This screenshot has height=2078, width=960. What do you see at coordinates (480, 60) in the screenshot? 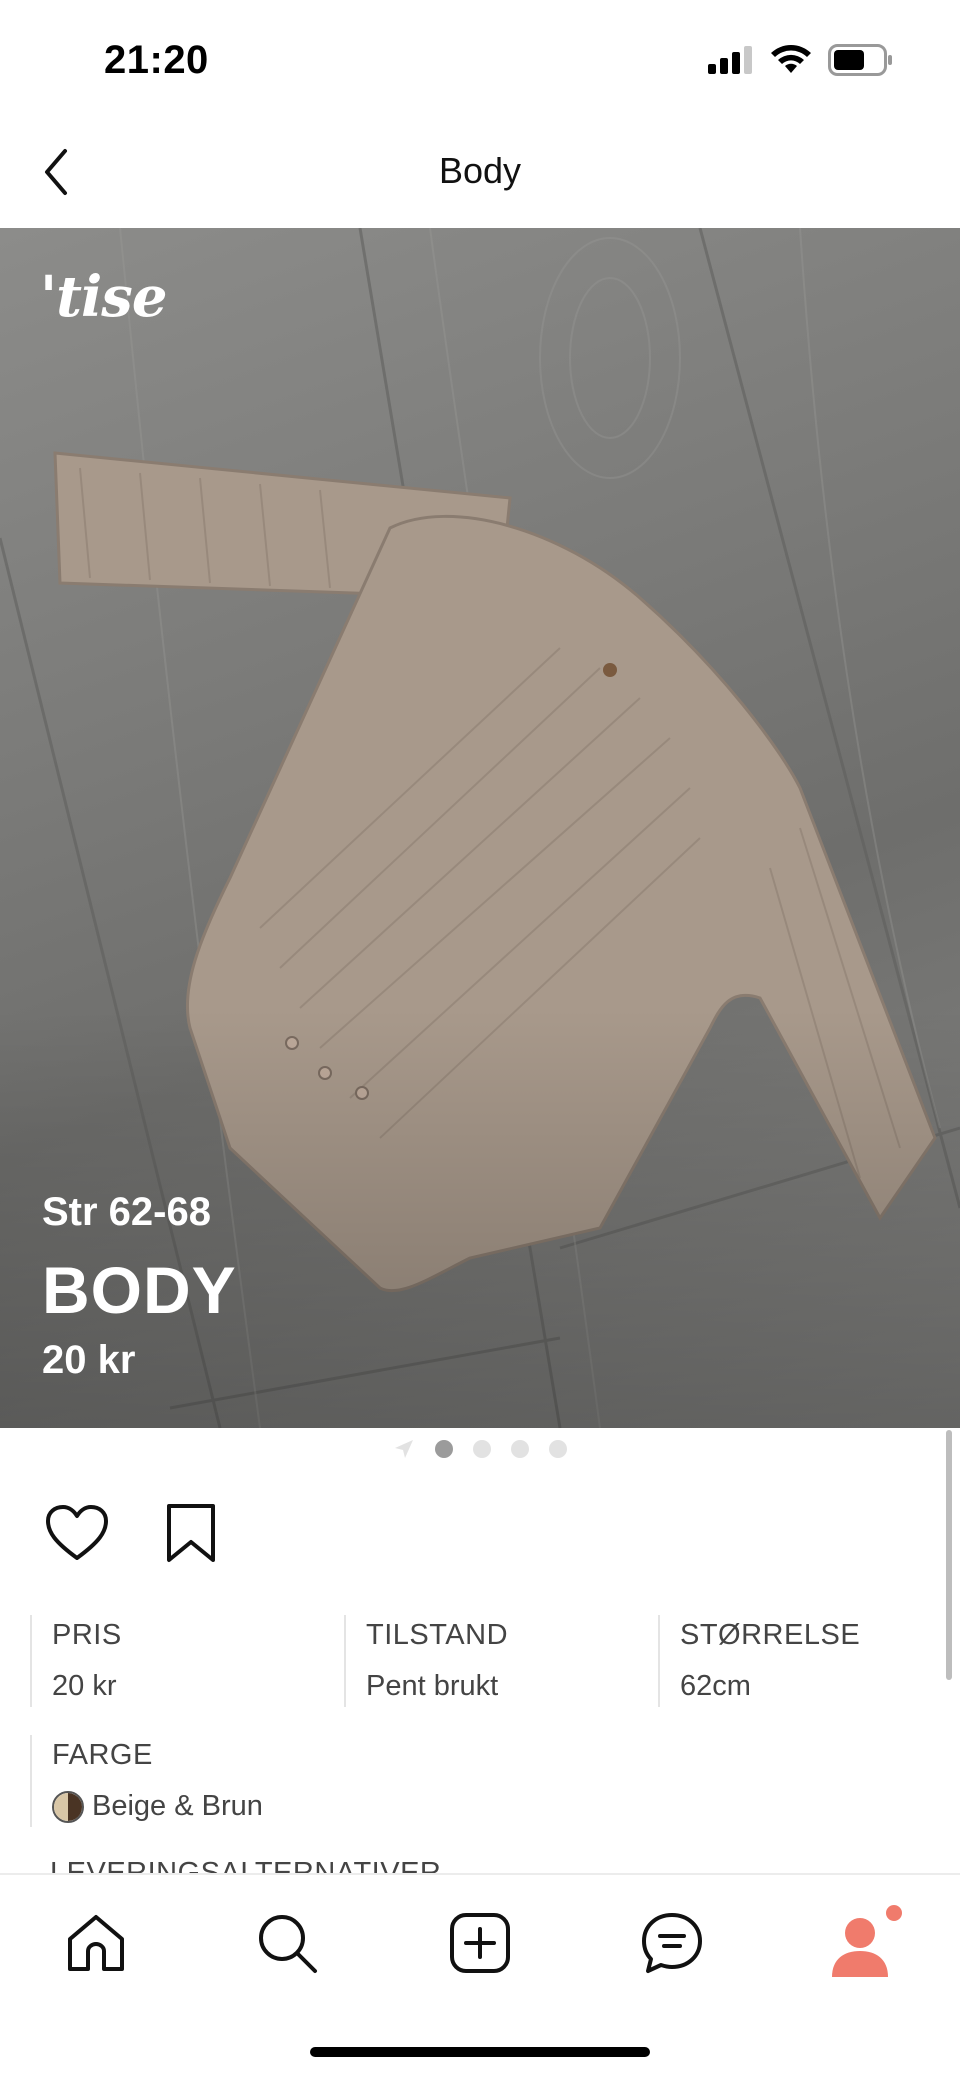
I see `status-bar: 21:20` at bounding box center [480, 60].